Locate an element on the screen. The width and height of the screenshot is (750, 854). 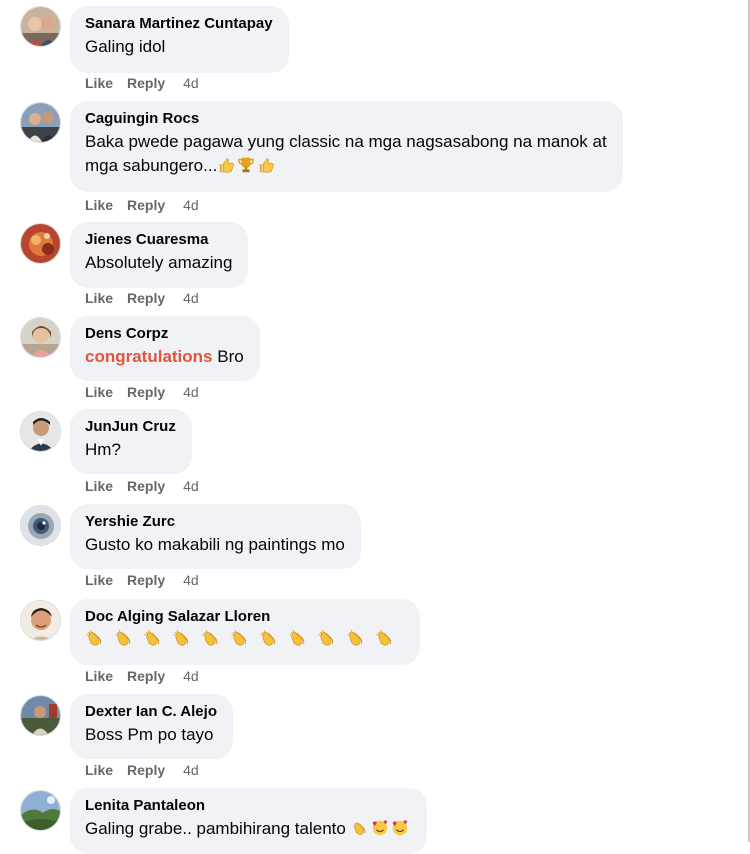
comment-bubble: Dexter Ian C. Alejo Boss Pm po tayo is located at coordinates (151, 726).